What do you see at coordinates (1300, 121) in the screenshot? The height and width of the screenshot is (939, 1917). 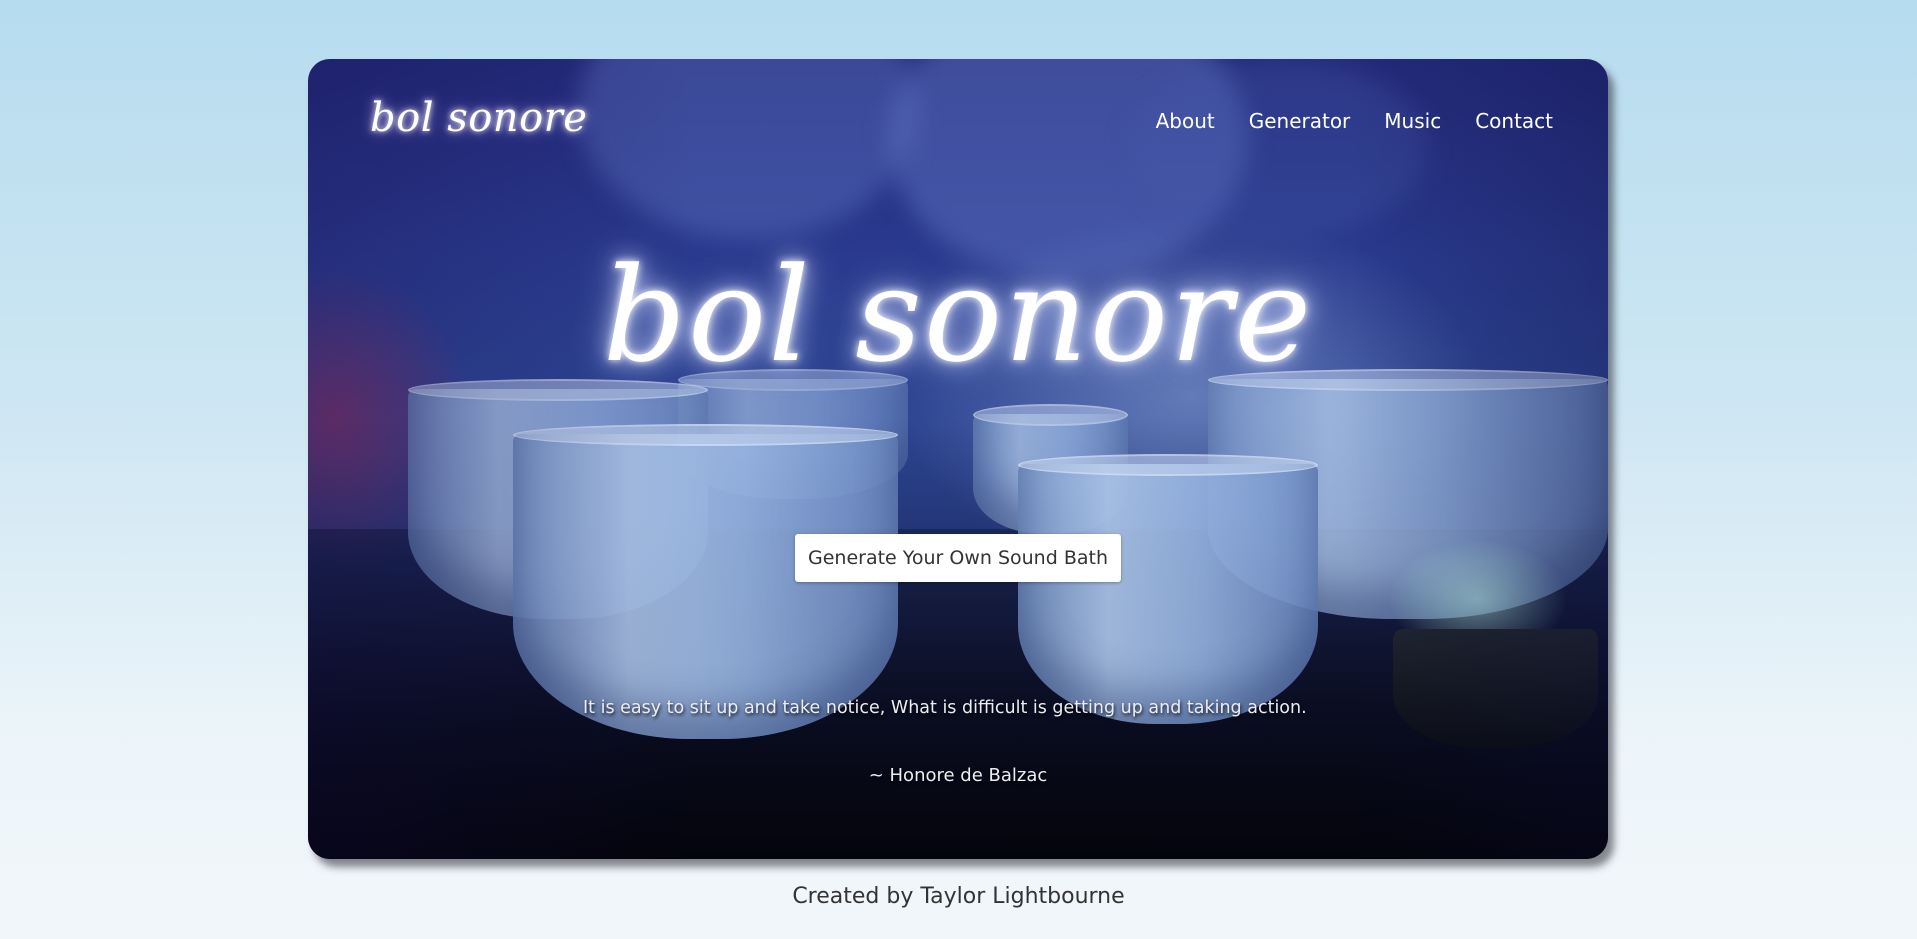 I see `nav-link-generator: Generator` at bounding box center [1300, 121].